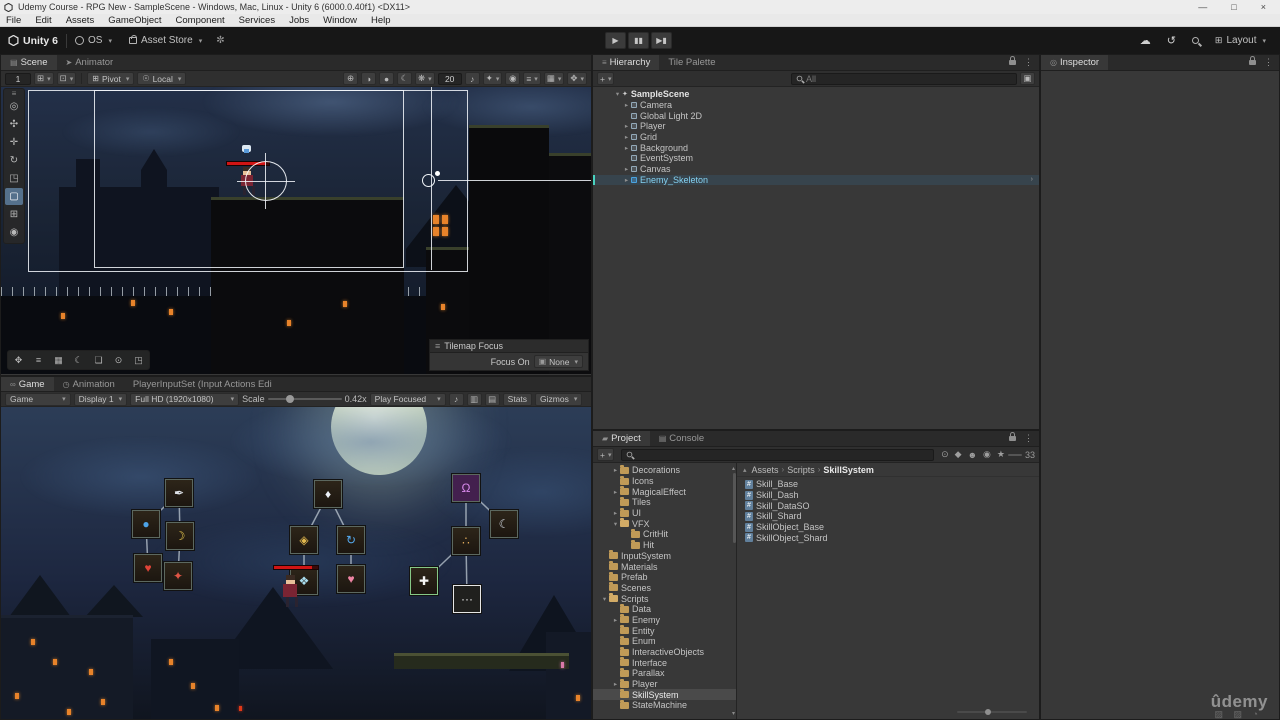 This screenshot has width=1280, height=720. I want to click on tab-game: ∞ Game, so click(27, 384).